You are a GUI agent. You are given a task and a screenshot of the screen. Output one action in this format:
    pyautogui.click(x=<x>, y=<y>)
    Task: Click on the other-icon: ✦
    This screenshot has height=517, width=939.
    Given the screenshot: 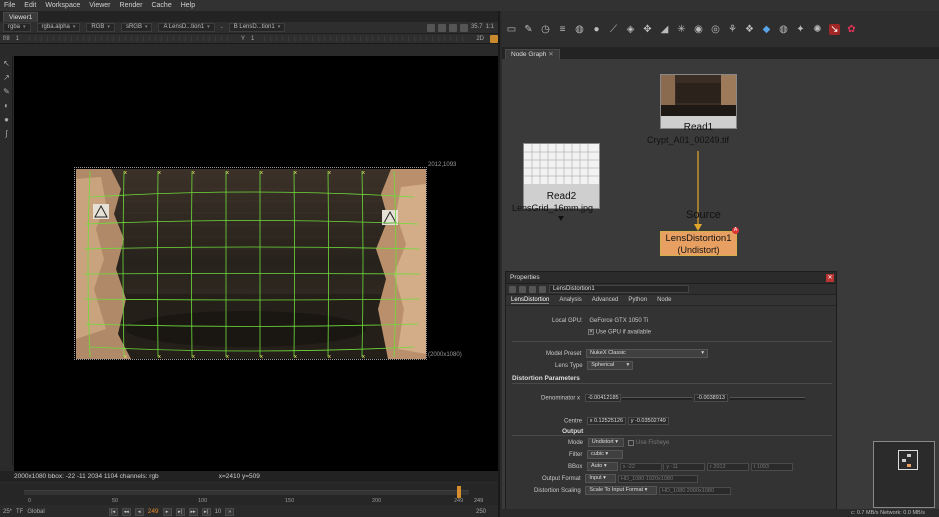 What is the action you would take?
    pyautogui.click(x=800, y=29)
    